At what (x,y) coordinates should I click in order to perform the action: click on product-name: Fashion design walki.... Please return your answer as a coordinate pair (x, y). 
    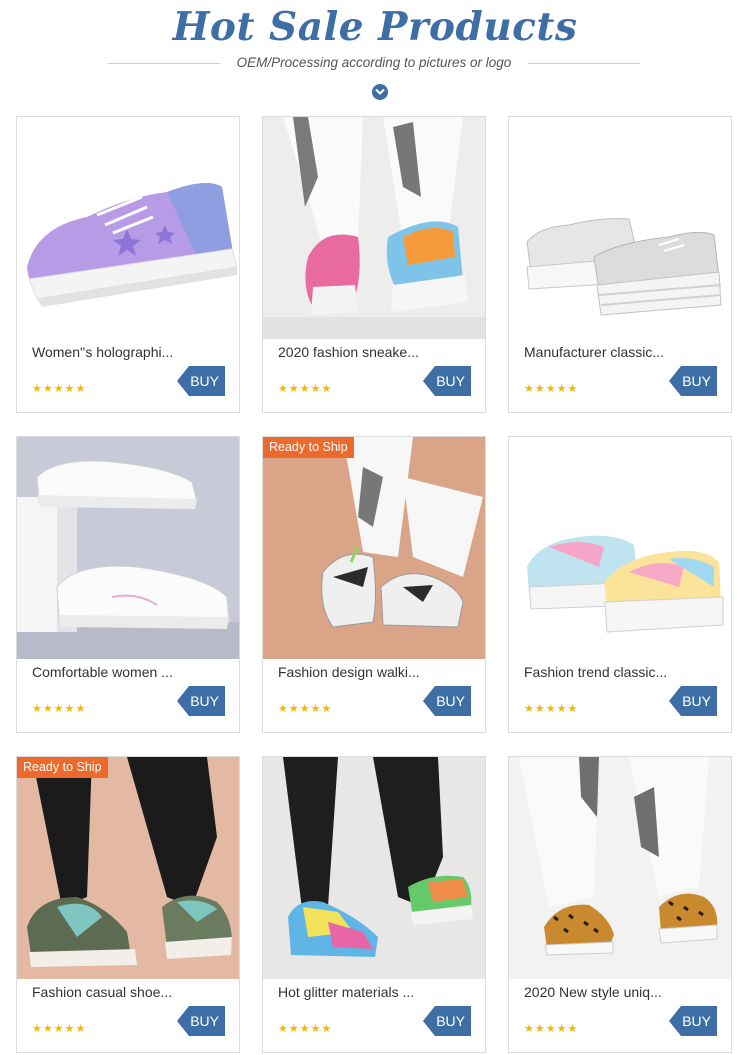
    Looking at the image, I should click on (353, 672).